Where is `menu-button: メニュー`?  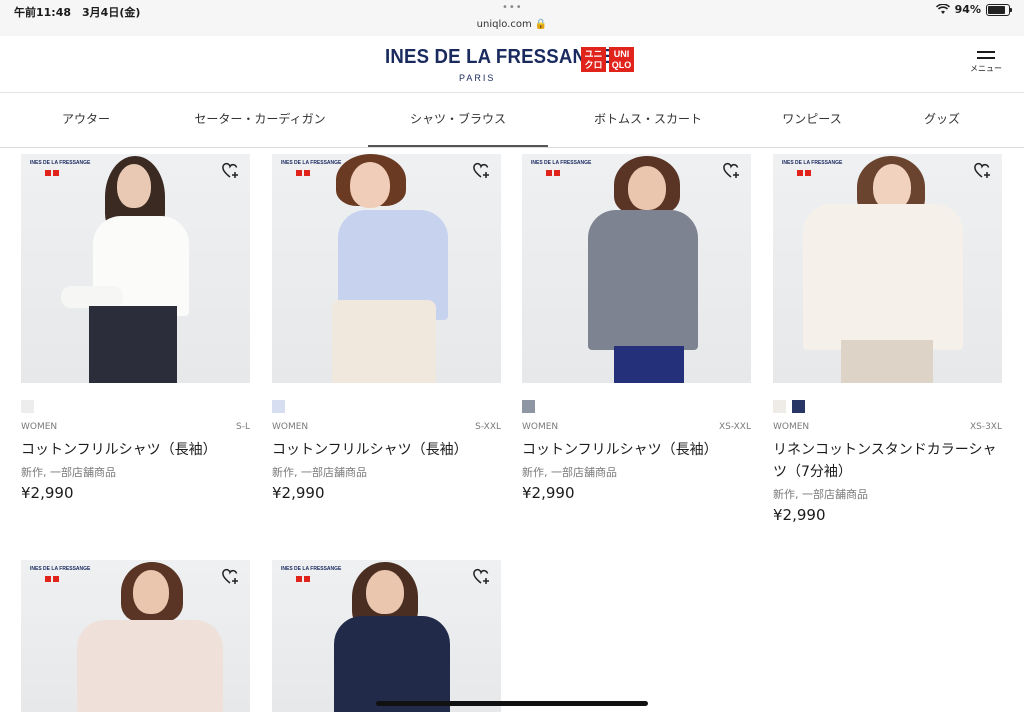
menu-button: メニュー is located at coordinates (986, 62).